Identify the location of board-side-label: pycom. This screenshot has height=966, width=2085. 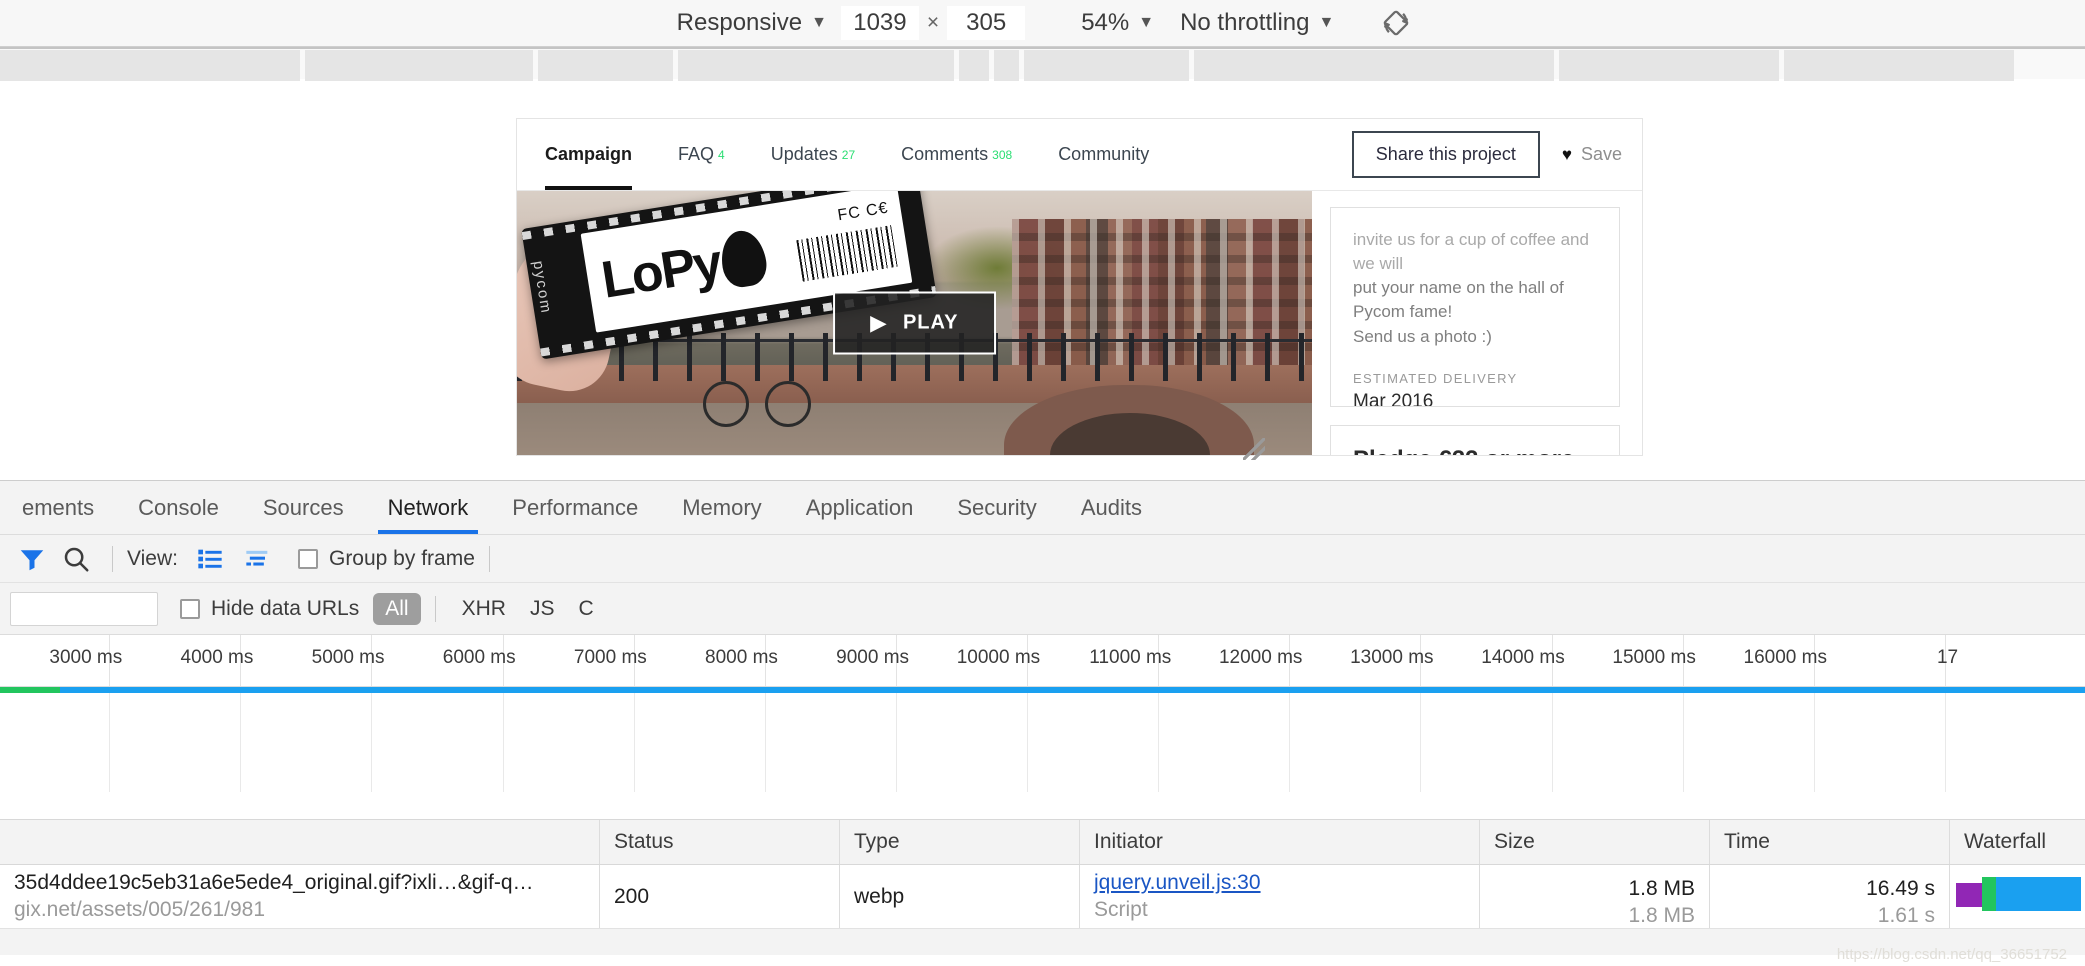
(542, 287).